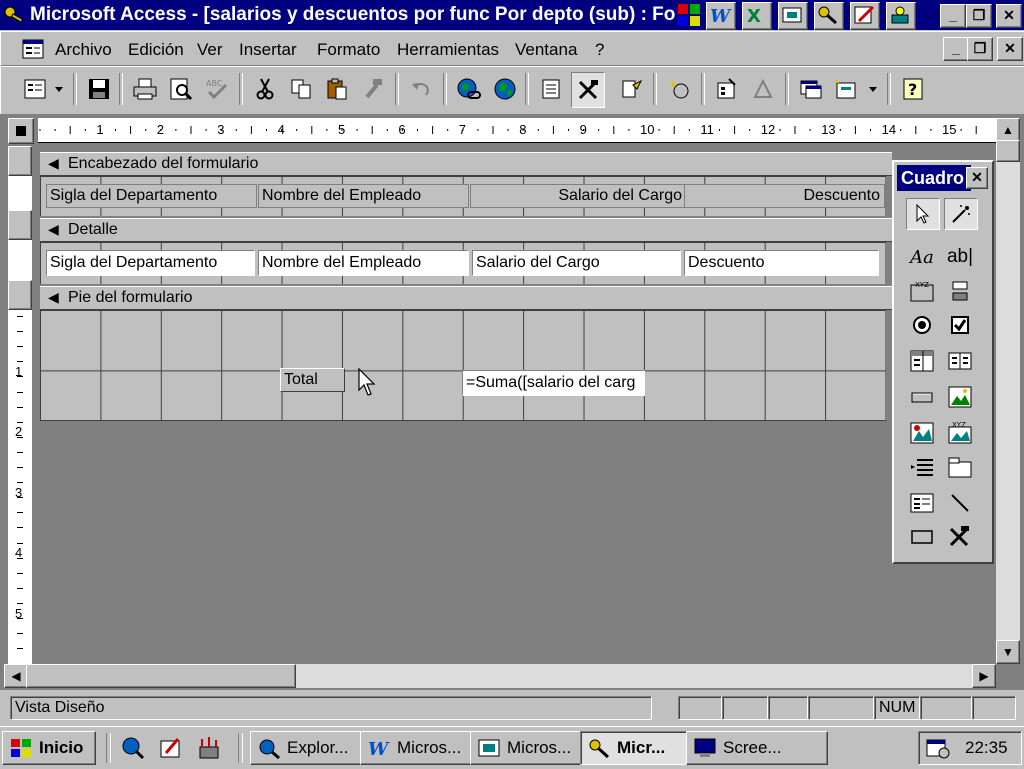 Image resolution: width=1024 pixels, height=769 pixels. Describe the element at coordinates (546, 50) in the screenshot. I see `menu-ventana: Ventana` at that location.